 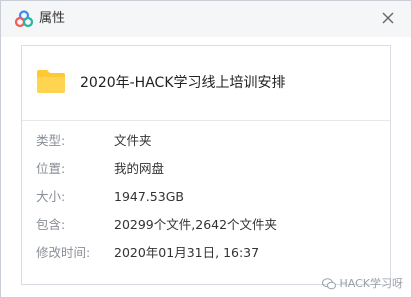 I want to click on property-label: 类型:, so click(x=51, y=140).